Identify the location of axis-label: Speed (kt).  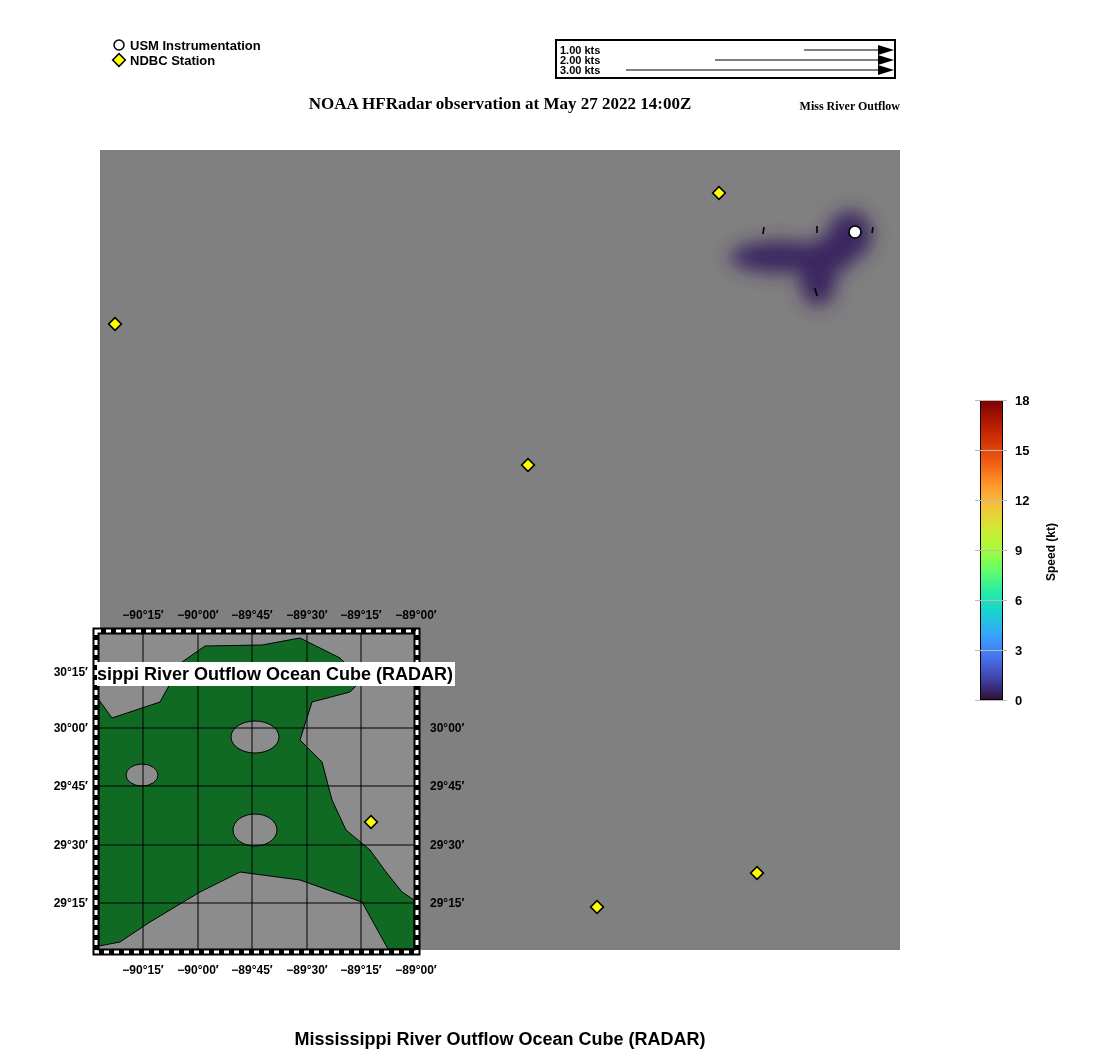
(1051, 552).